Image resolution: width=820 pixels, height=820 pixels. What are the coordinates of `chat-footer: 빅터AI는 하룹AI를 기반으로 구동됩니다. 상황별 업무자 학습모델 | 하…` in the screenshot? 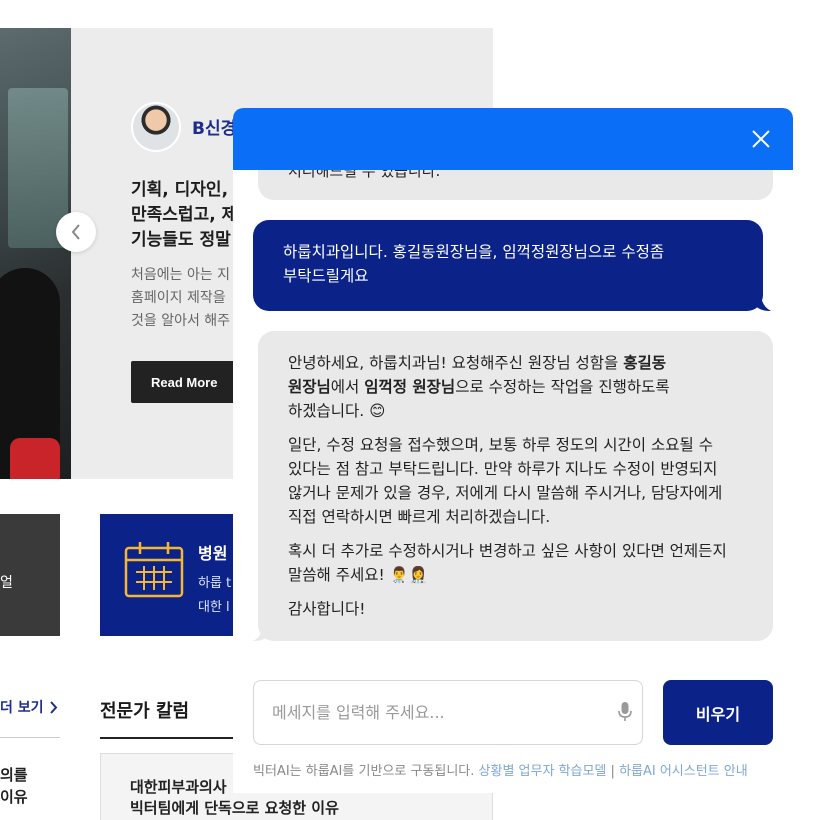 It's located at (500, 771).